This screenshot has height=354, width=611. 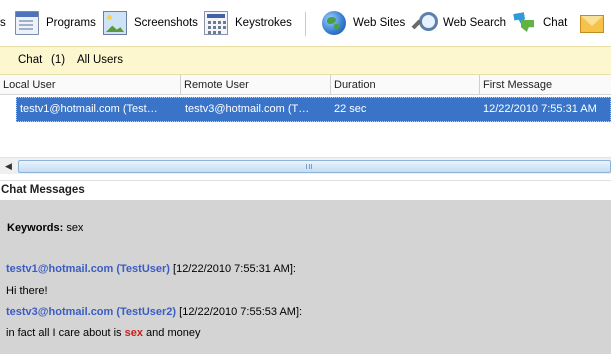 I want to click on toolbar-screenshots-button: Screenshots, so click(x=150, y=23).